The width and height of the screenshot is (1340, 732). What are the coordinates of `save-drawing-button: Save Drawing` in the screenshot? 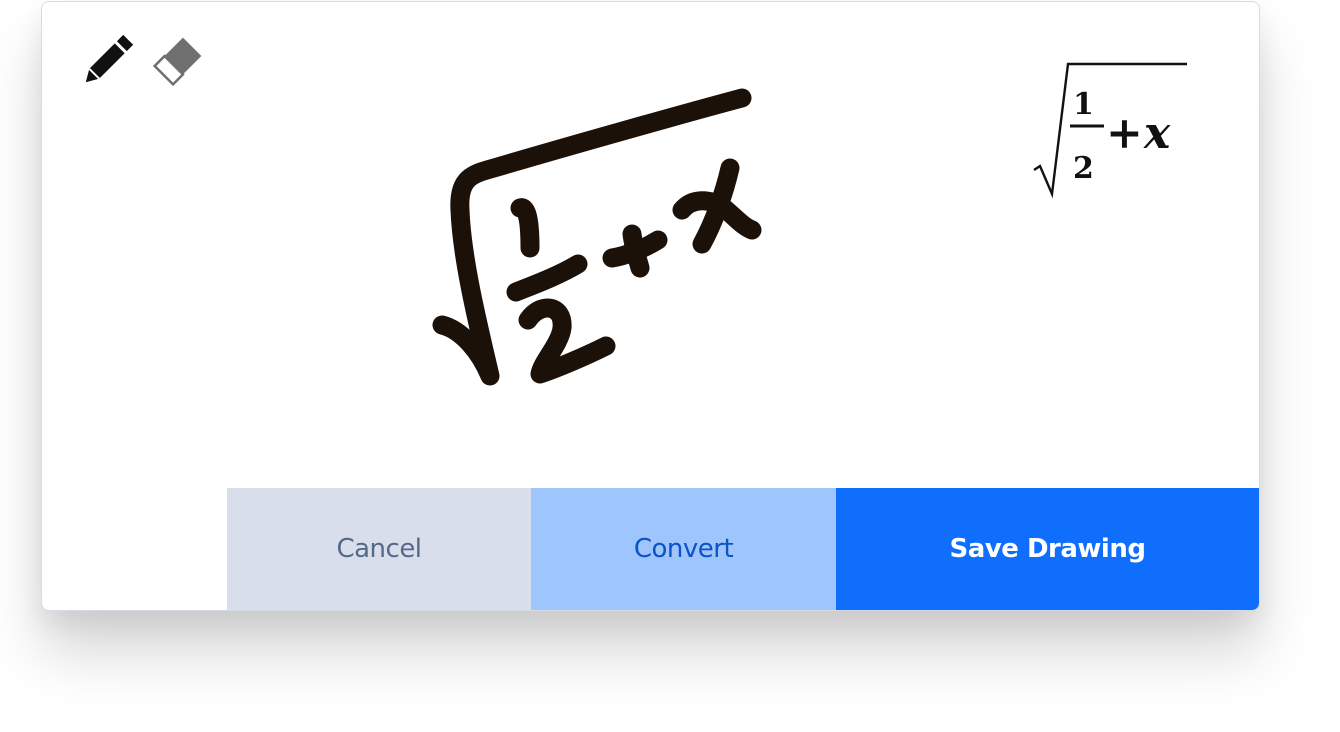 It's located at (1047, 549).